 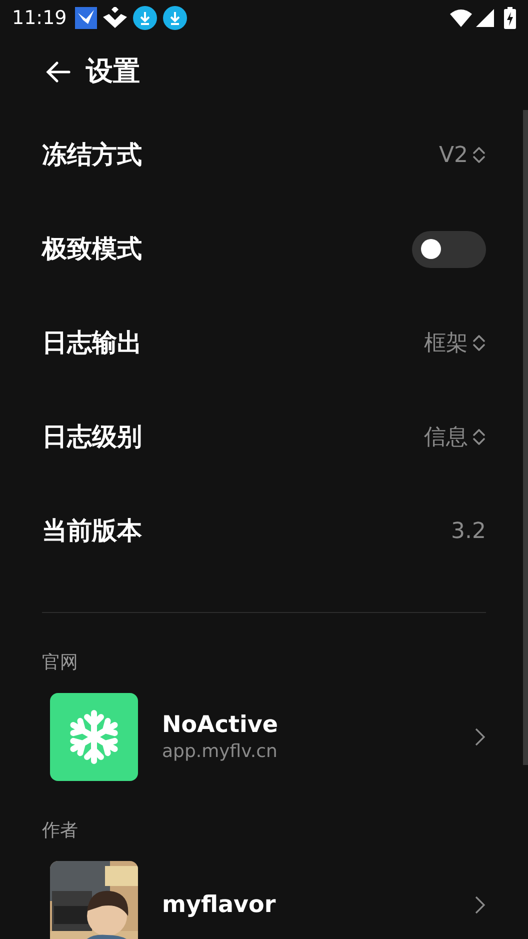 What do you see at coordinates (92, 343) in the screenshot?
I see `setting-label: 日志输出` at bounding box center [92, 343].